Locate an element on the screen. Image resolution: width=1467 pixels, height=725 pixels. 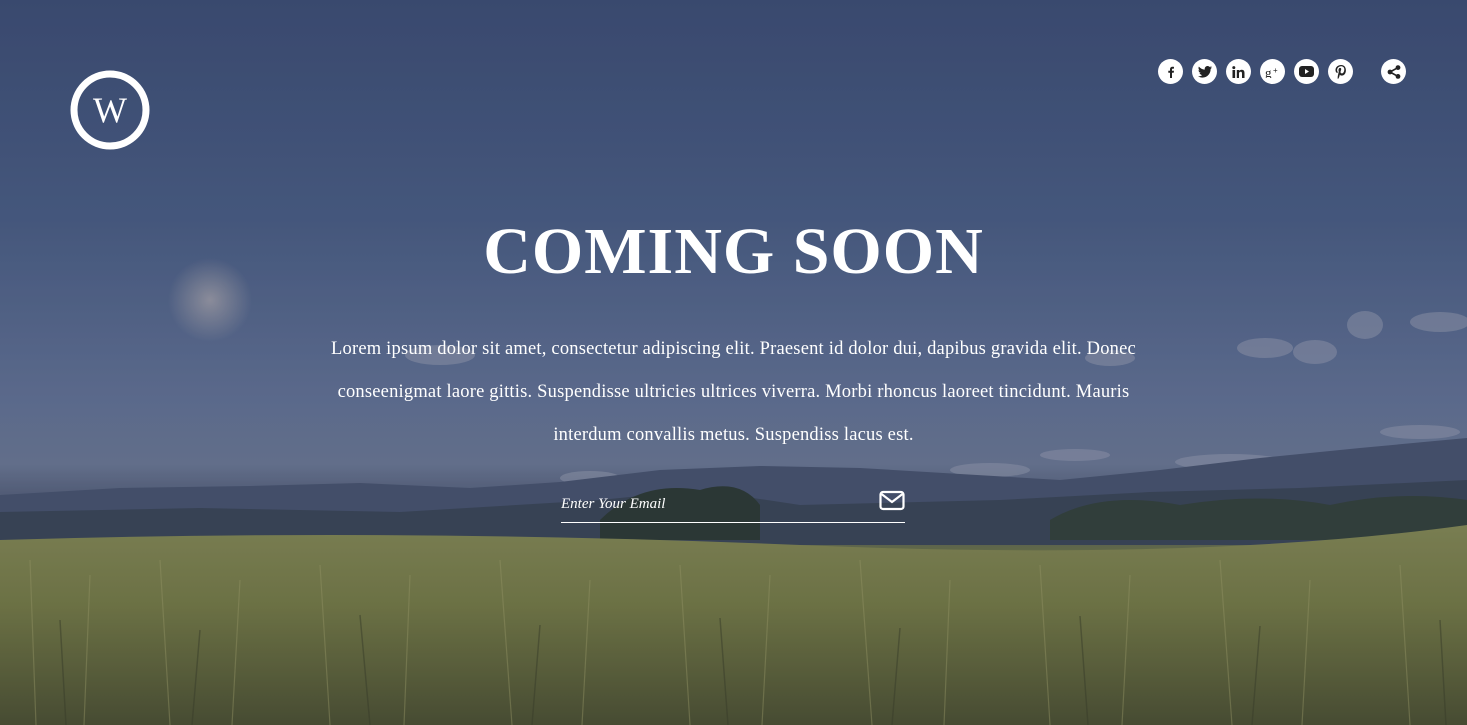
envelope-icon is located at coordinates (892, 500).